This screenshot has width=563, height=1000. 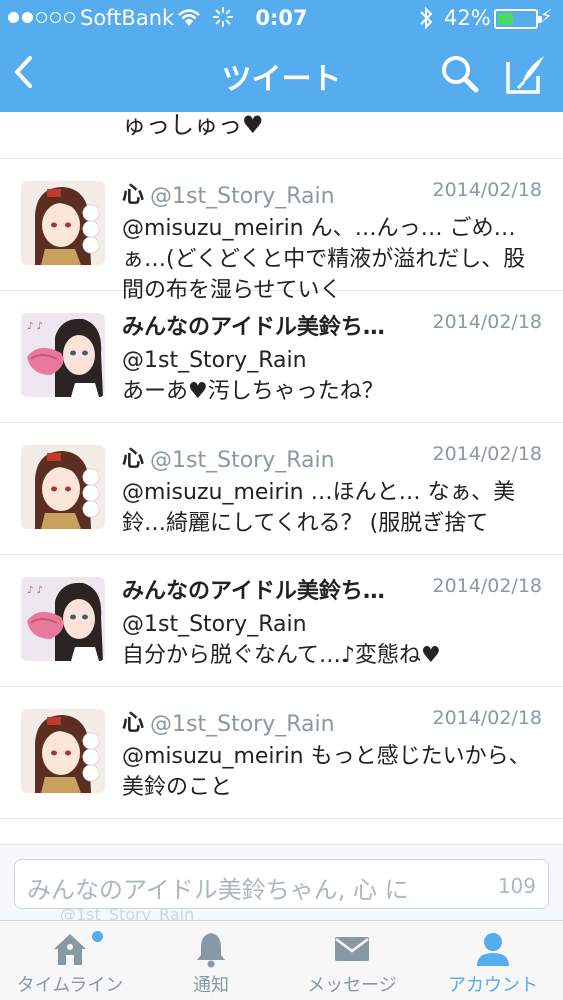 What do you see at coordinates (326, 772) in the screenshot?
I see `tweet-text: @misuzu_meirin もっと感じたいから、美鈴のこと` at bounding box center [326, 772].